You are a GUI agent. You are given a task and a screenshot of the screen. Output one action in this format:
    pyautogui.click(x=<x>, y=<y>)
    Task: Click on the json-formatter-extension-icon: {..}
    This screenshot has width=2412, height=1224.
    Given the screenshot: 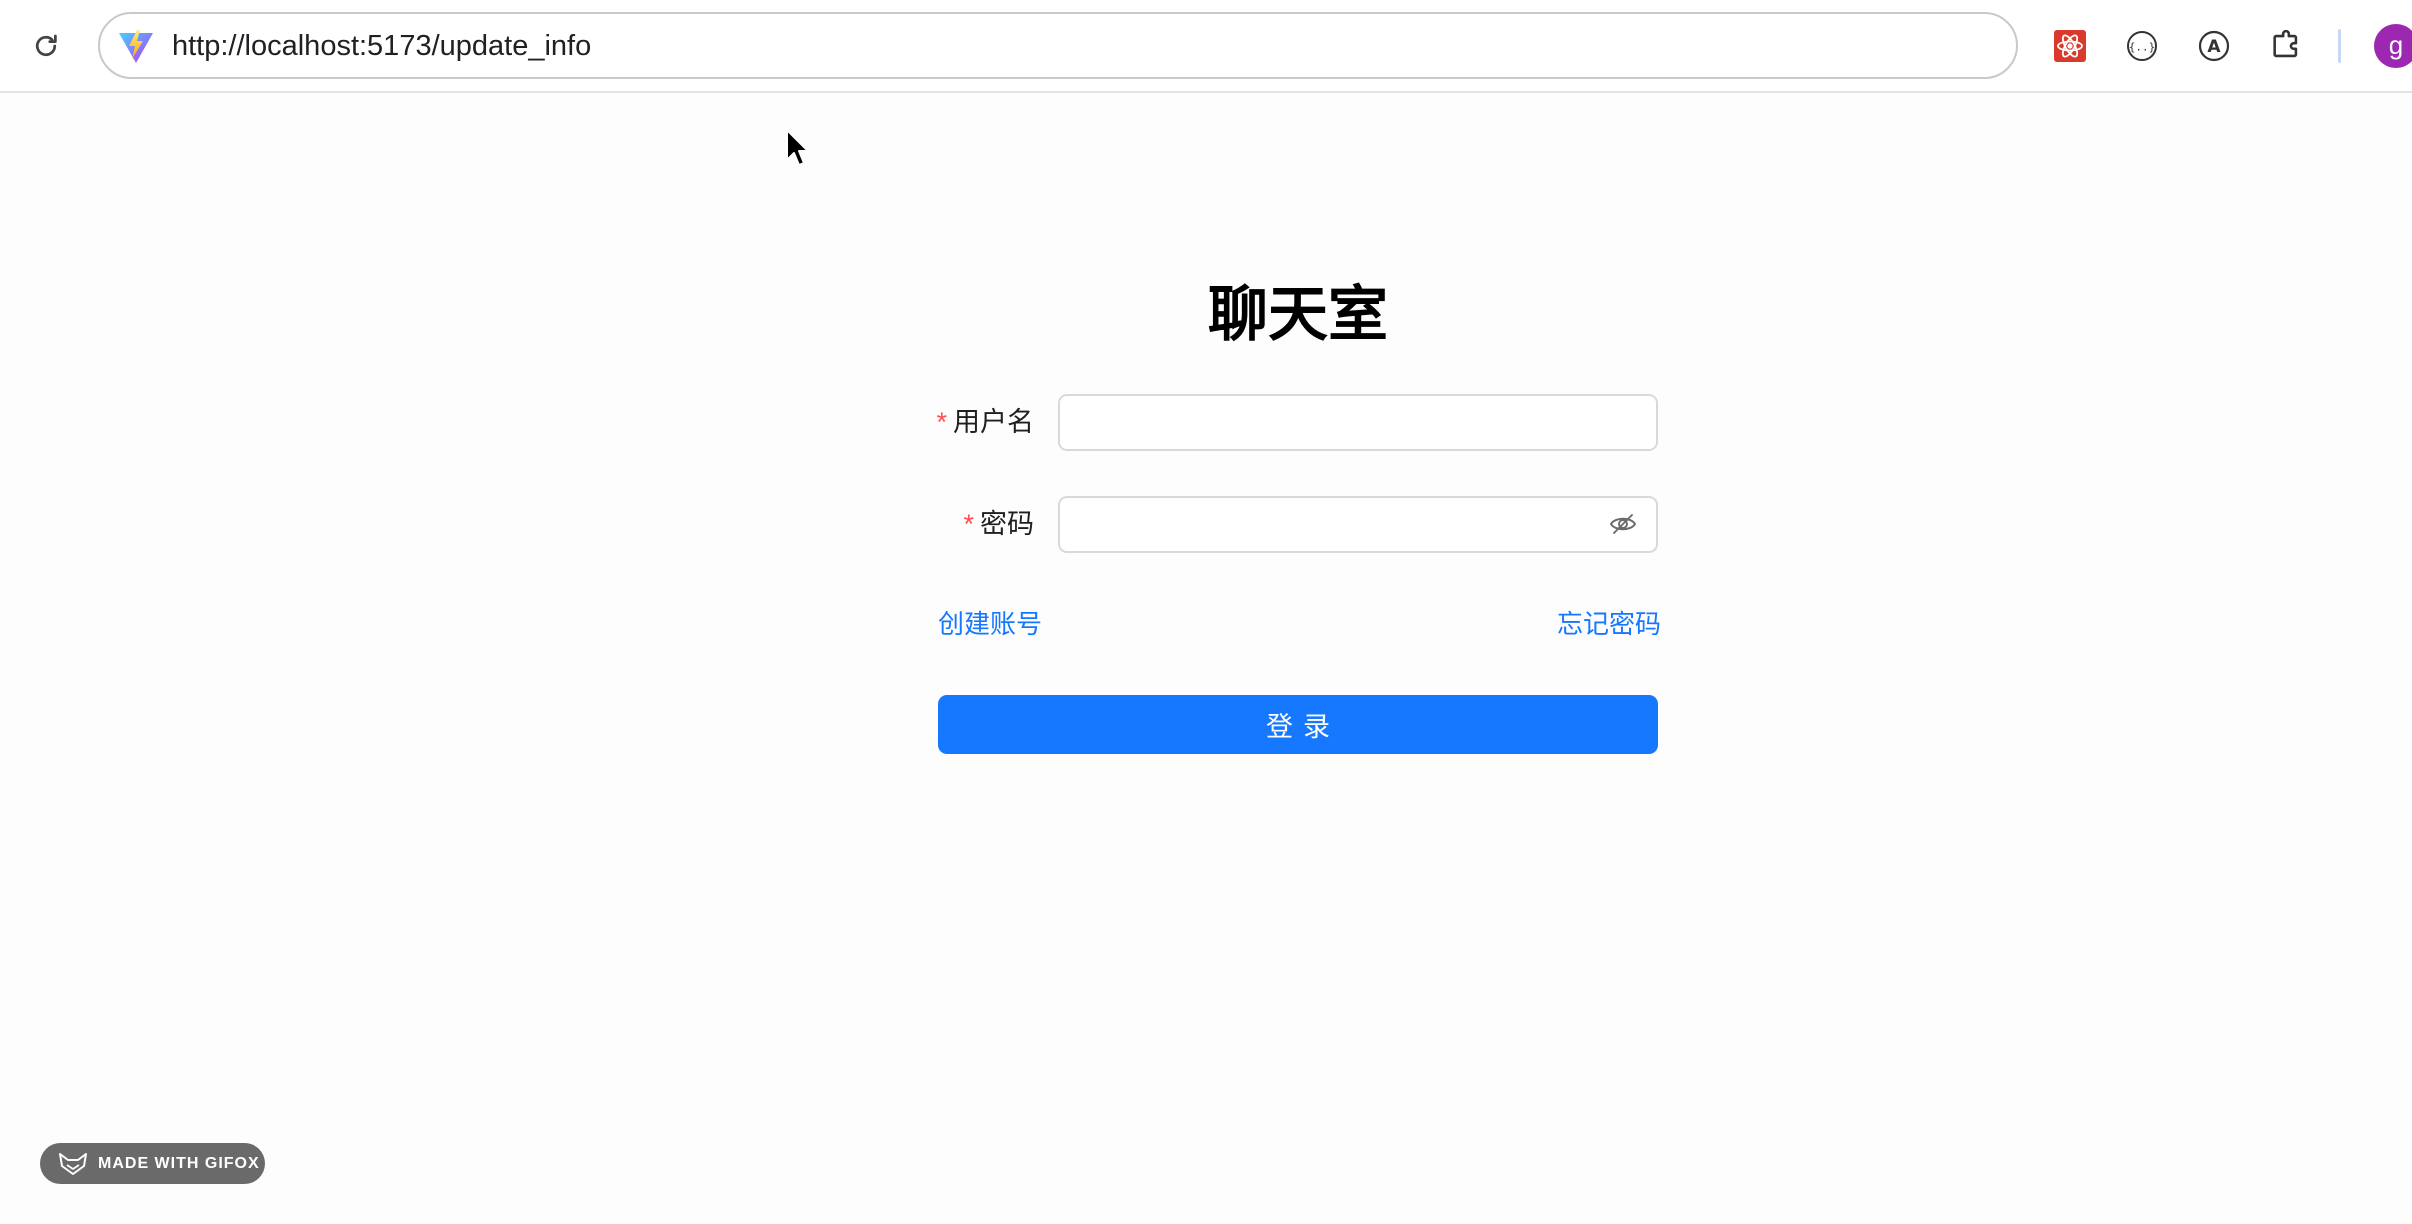 What is the action you would take?
    pyautogui.click(x=2142, y=46)
    